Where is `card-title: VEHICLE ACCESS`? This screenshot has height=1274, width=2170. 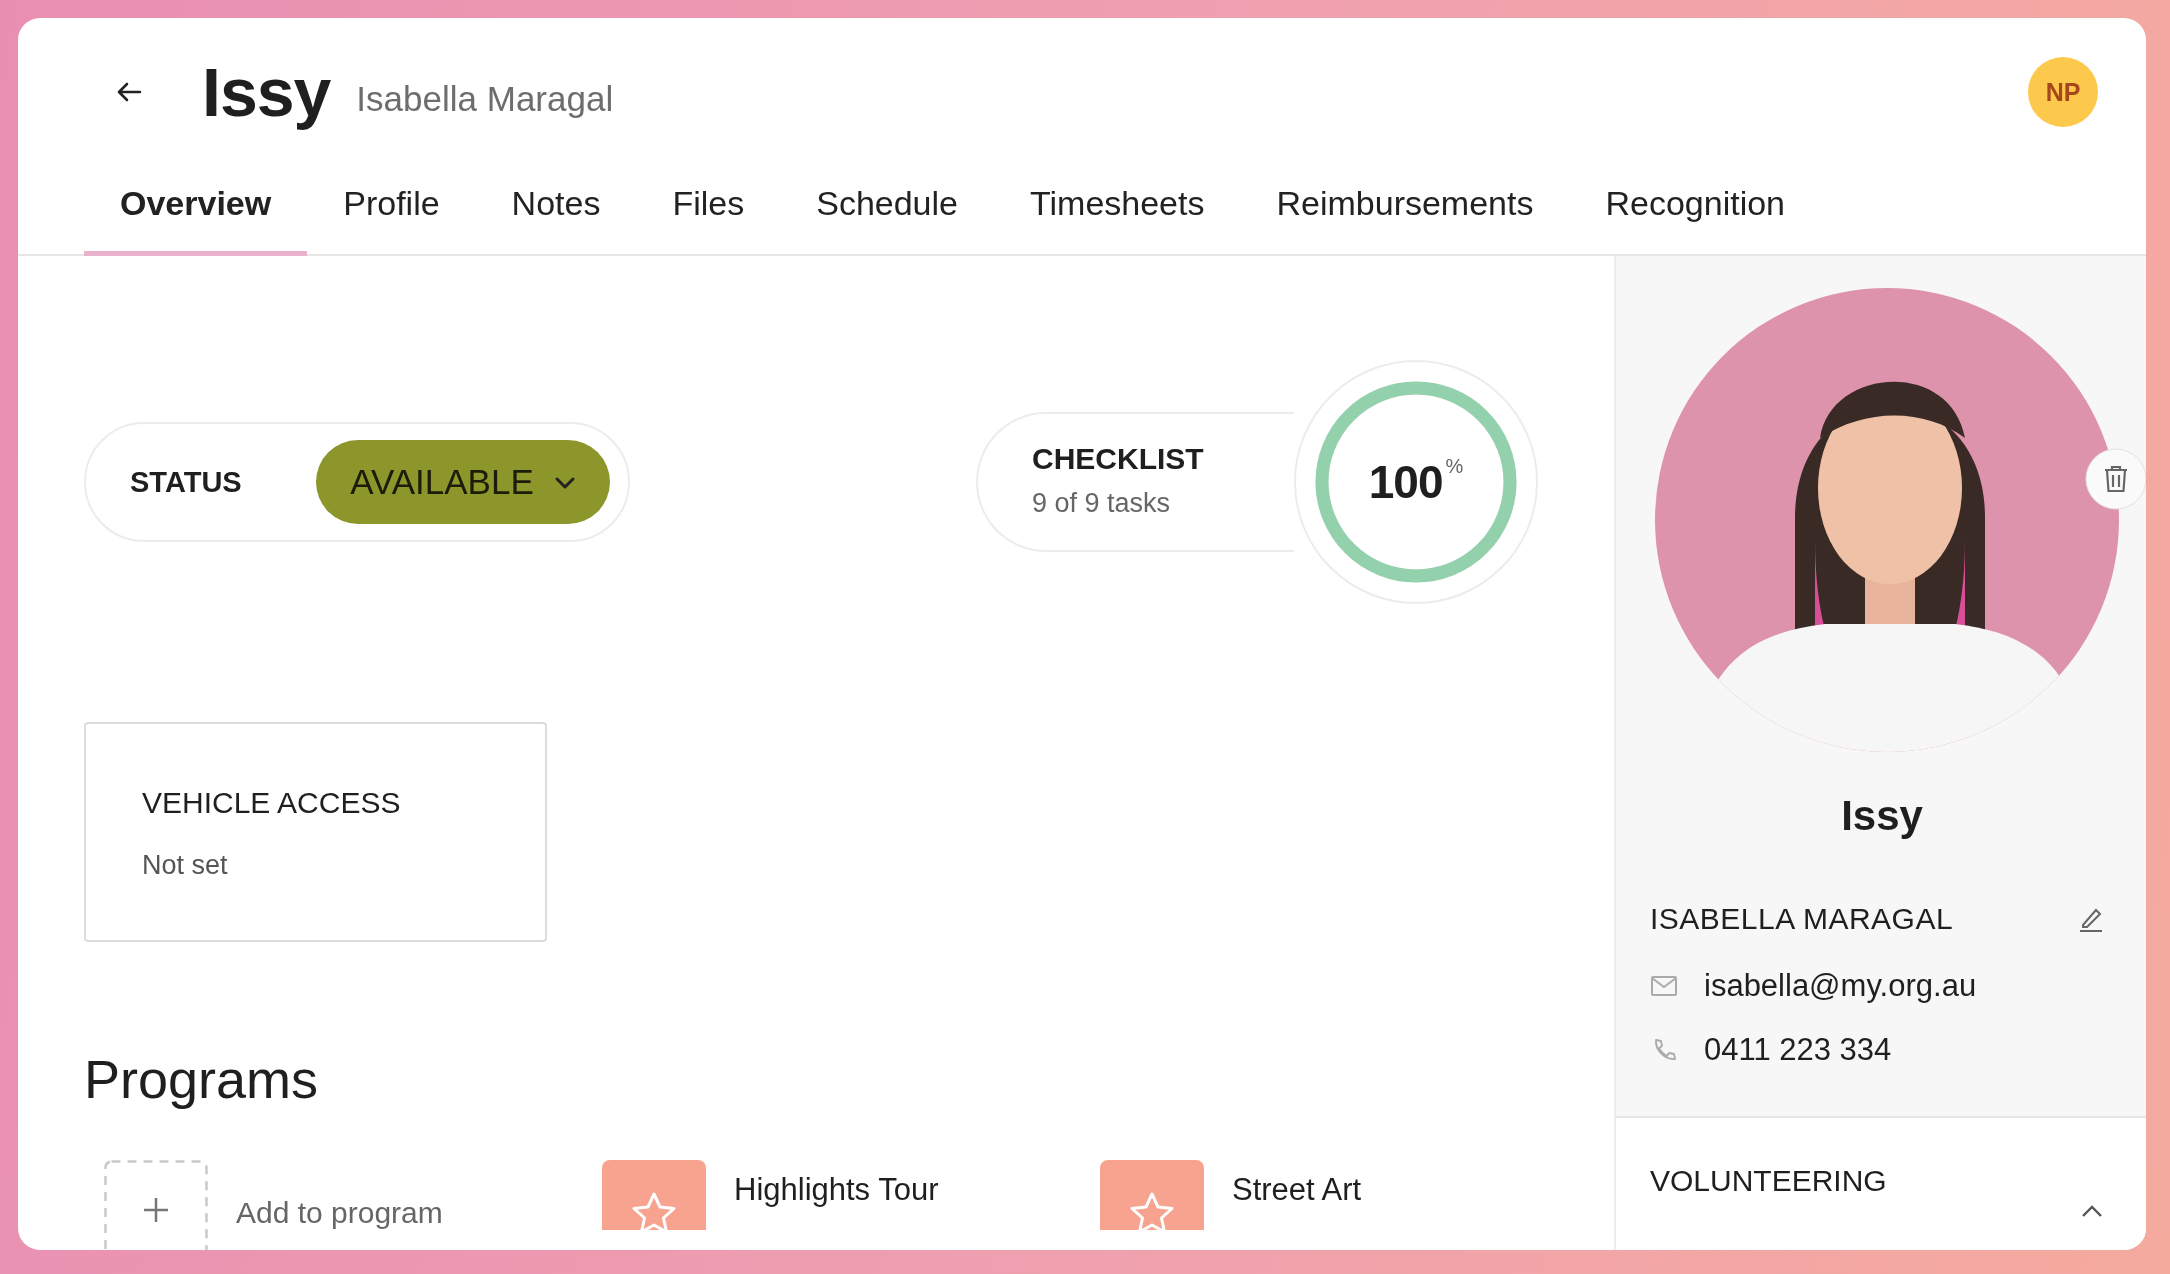 card-title: VEHICLE ACCESS is located at coordinates (272, 803).